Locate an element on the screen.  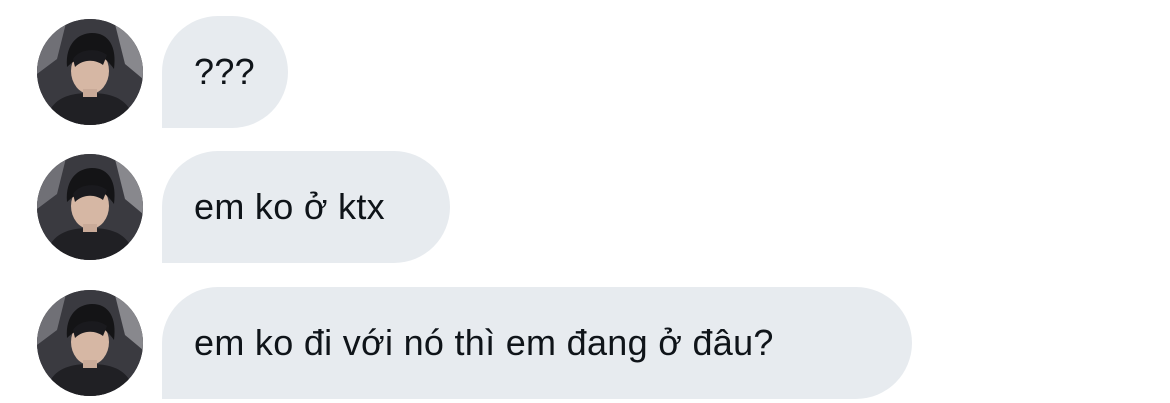
message-text: em ko đi với nó thì em đang ở đâu? is located at coordinates (484, 342).